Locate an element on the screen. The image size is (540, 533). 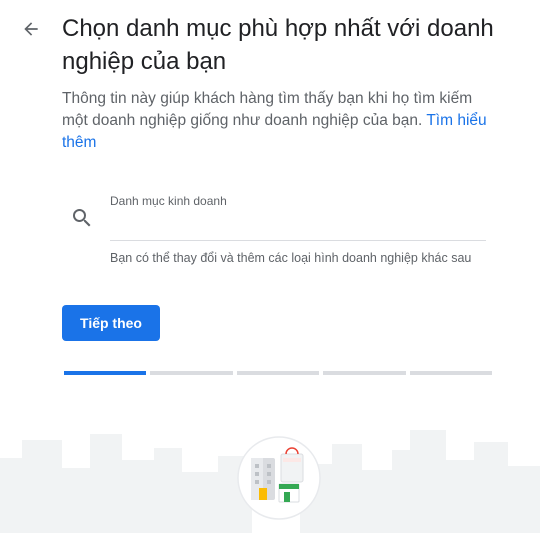
business-storefront-illustration is located at coordinates (279, 478).